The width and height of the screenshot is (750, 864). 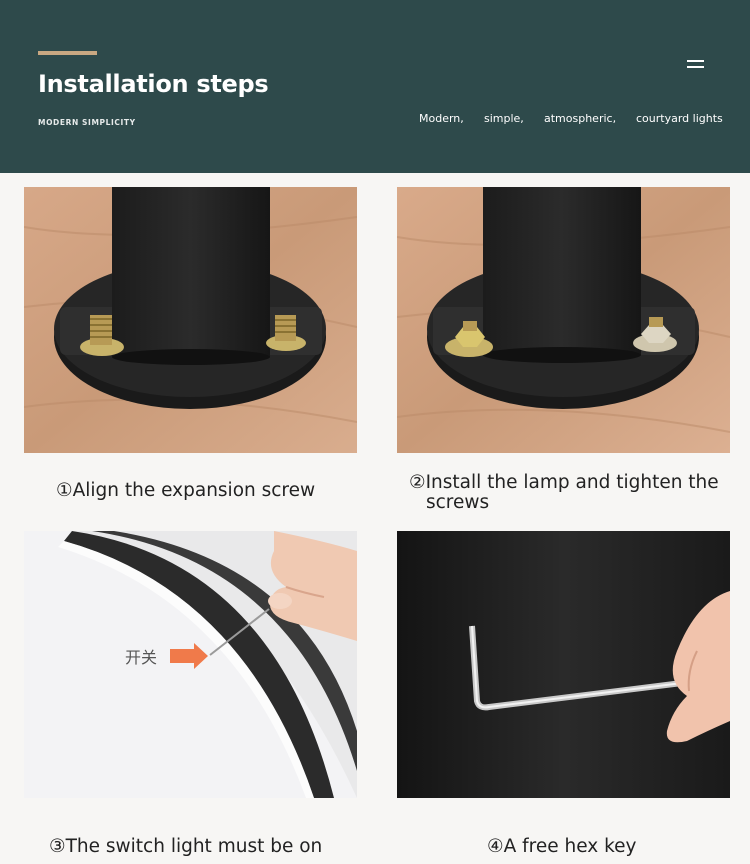 I want to click on step-4-photo, so click(x=563, y=664).